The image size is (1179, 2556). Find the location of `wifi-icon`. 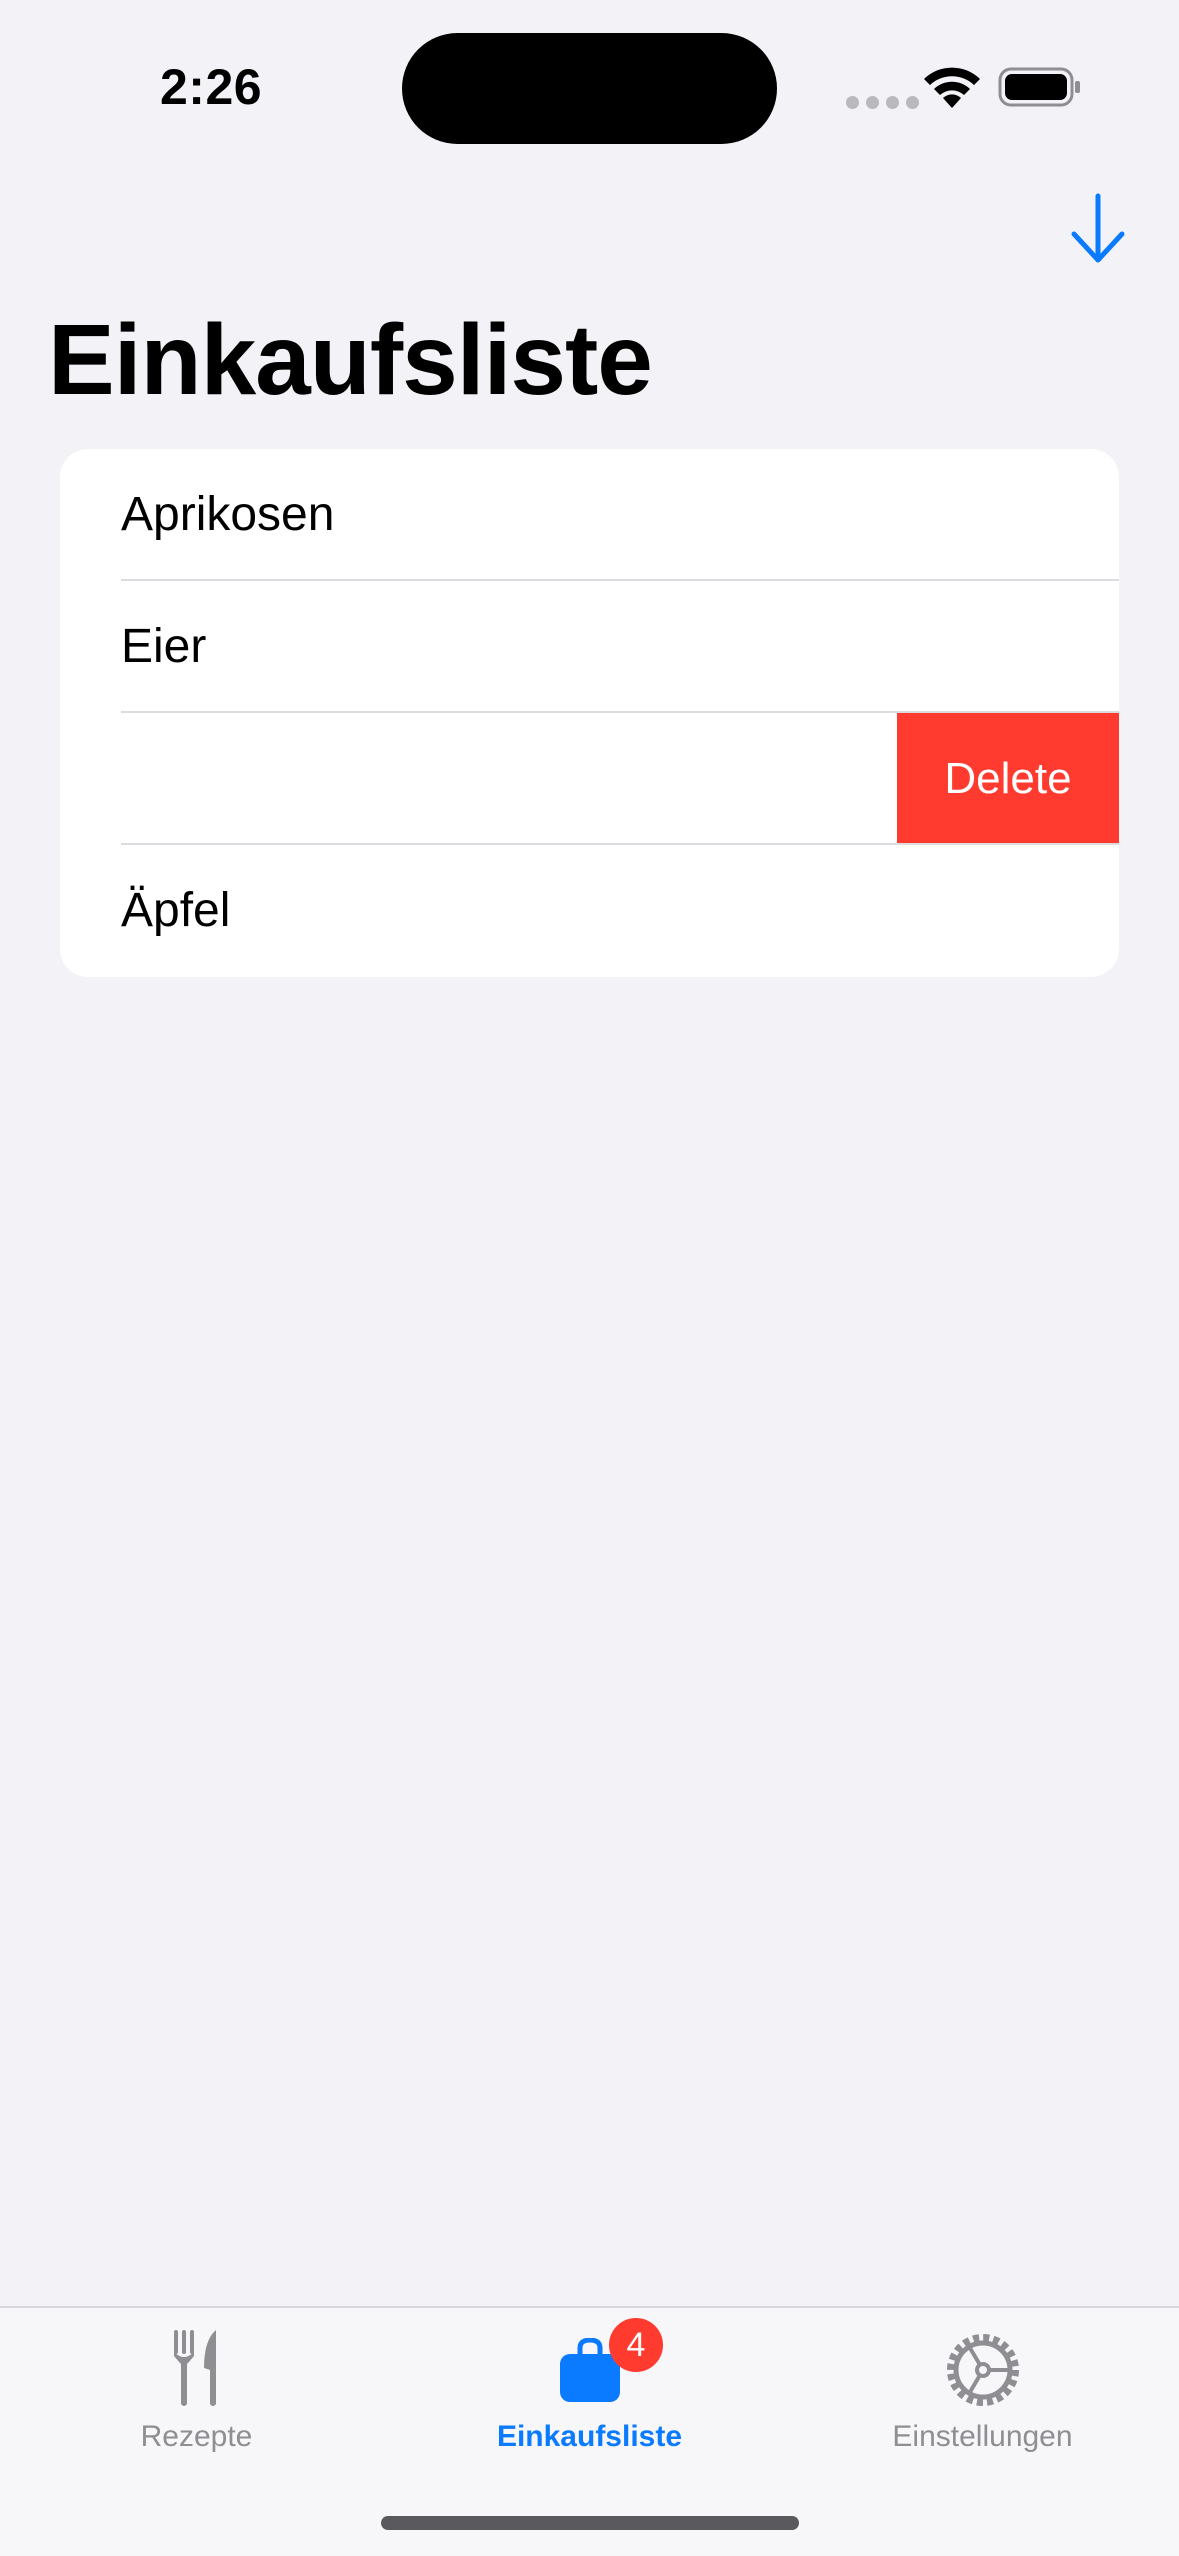

wifi-icon is located at coordinates (952, 87).